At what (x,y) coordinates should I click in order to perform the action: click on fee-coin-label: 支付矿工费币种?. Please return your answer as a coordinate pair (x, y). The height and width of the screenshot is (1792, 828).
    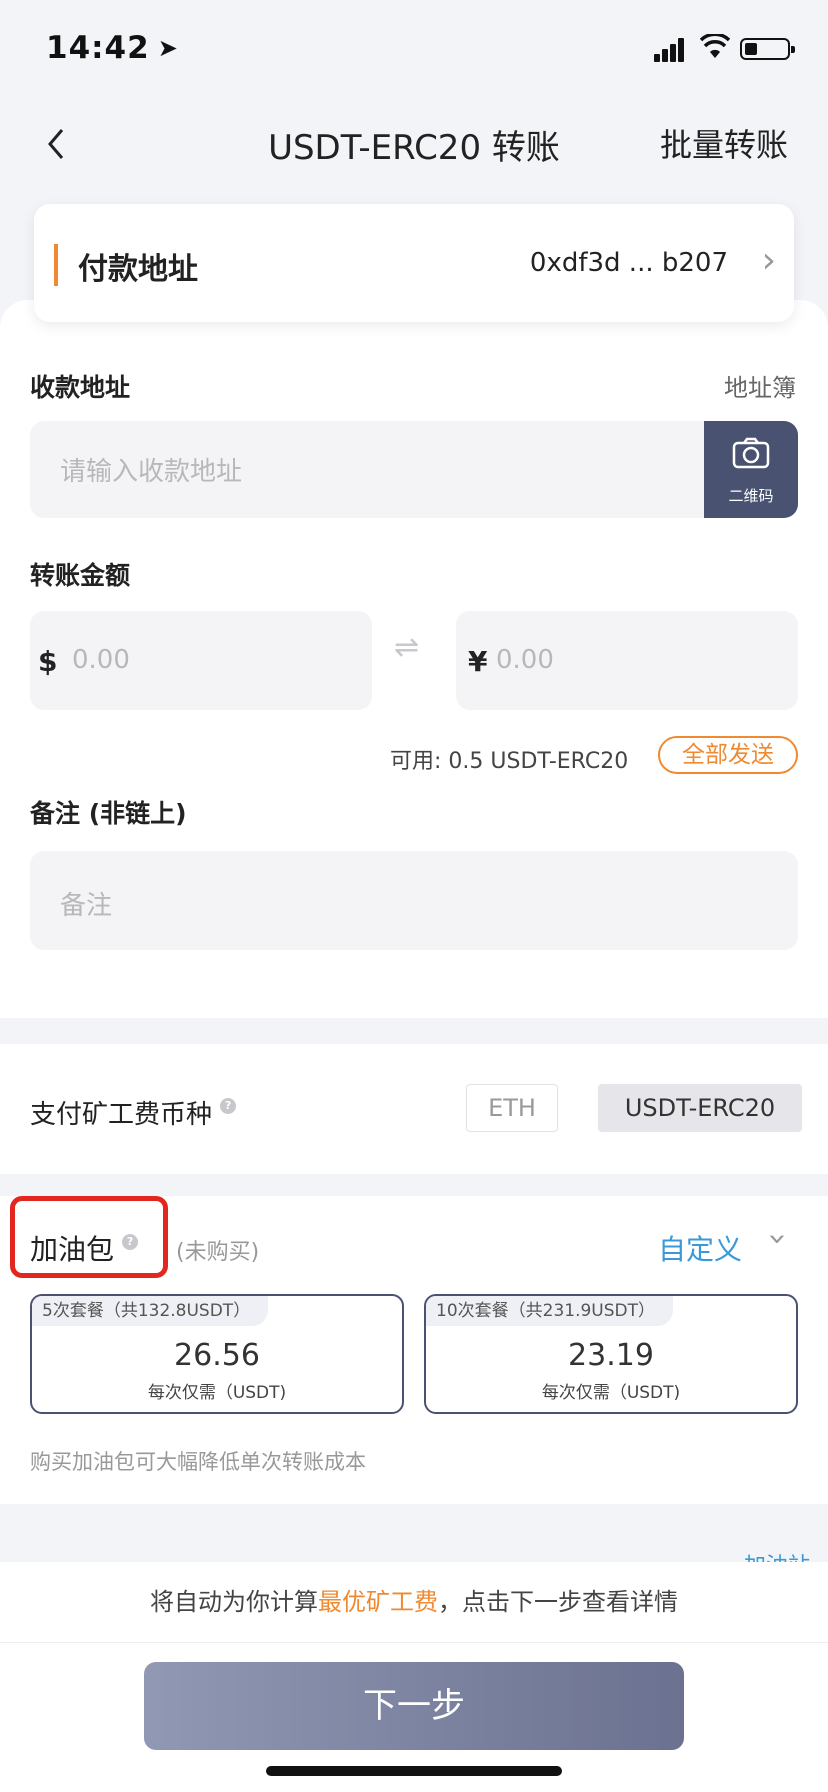
    Looking at the image, I should click on (133, 1112).